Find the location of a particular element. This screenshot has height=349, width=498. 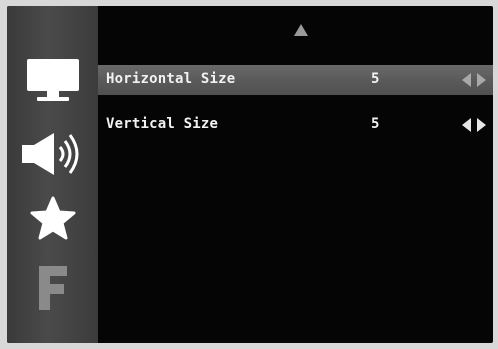

star-icon is located at coordinates (53, 218).